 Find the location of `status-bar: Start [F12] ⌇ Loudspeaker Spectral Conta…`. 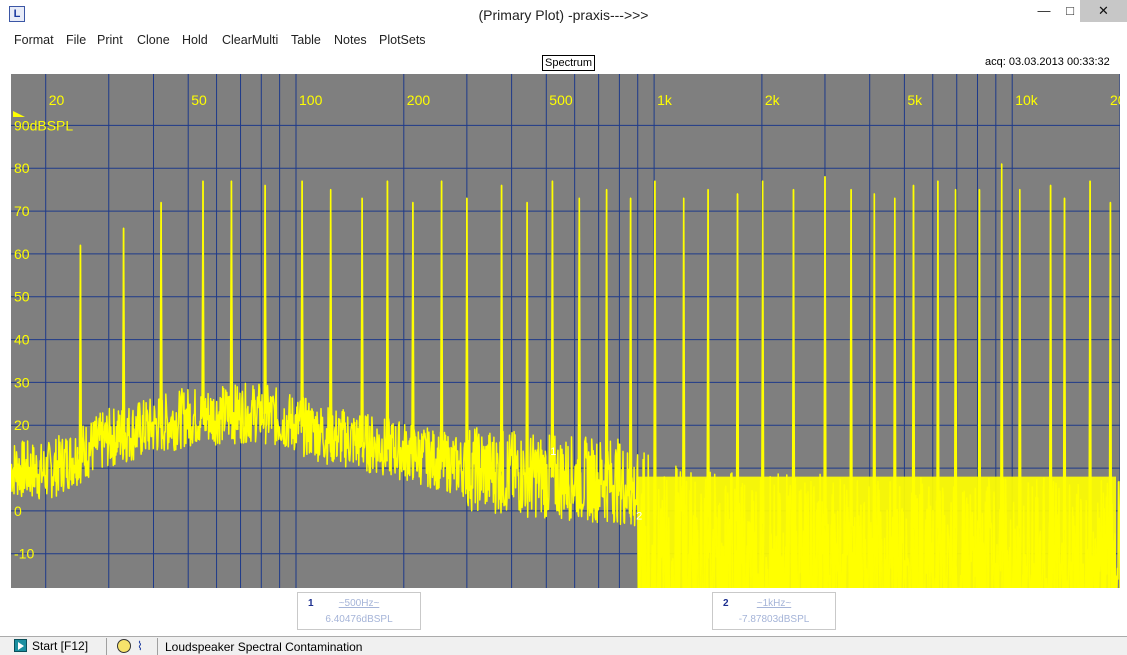

status-bar: Start [F12] ⌇ Loudspeaker Spectral Conta… is located at coordinates (563, 645).